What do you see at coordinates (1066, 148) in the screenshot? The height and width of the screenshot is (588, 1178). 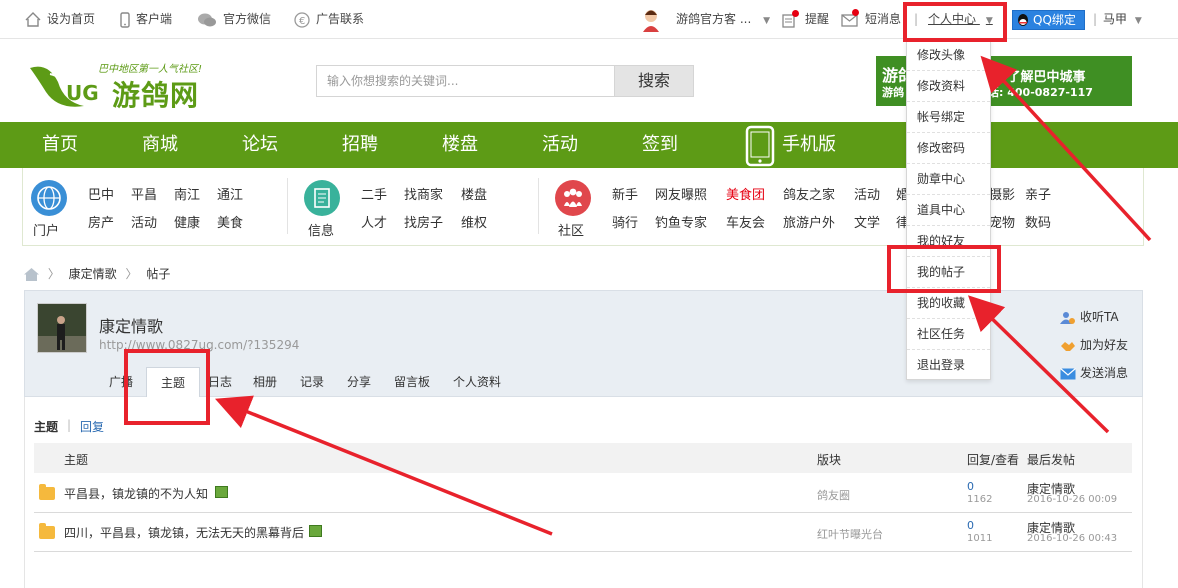 I see `arrow-to-avatar-menu` at bounding box center [1066, 148].